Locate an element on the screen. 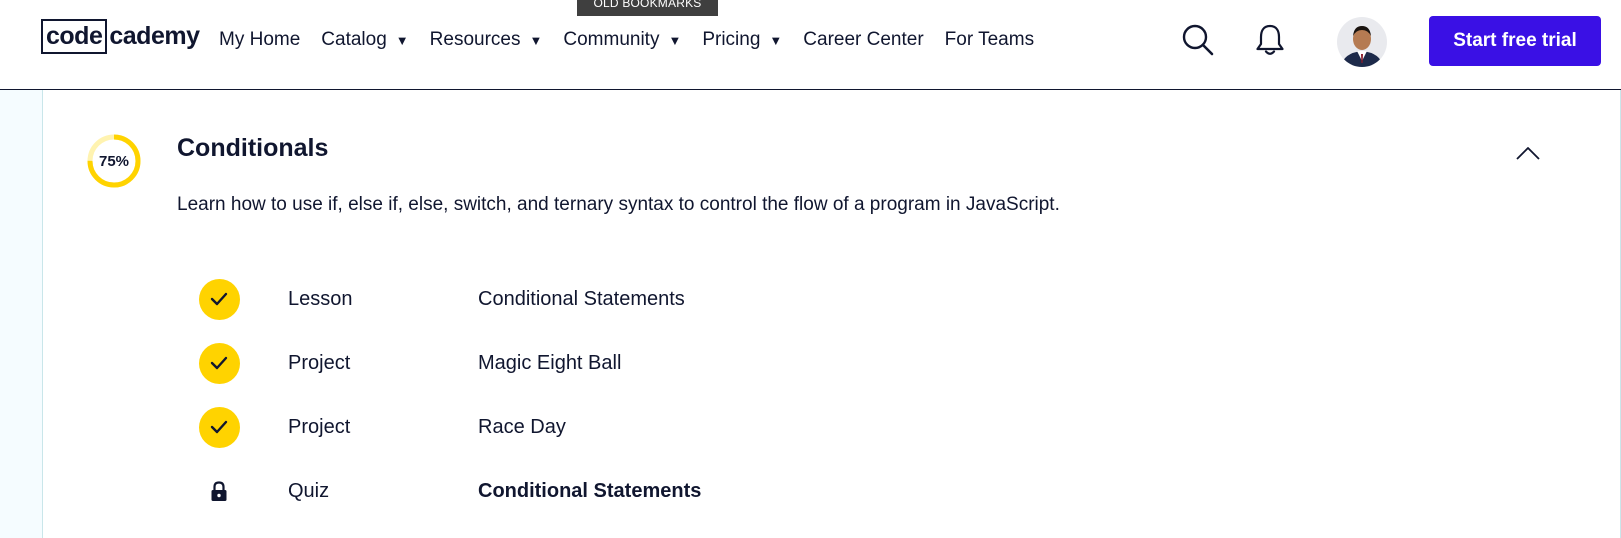 The height and width of the screenshot is (538, 1621). lock-icon is located at coordinates (219, 491).